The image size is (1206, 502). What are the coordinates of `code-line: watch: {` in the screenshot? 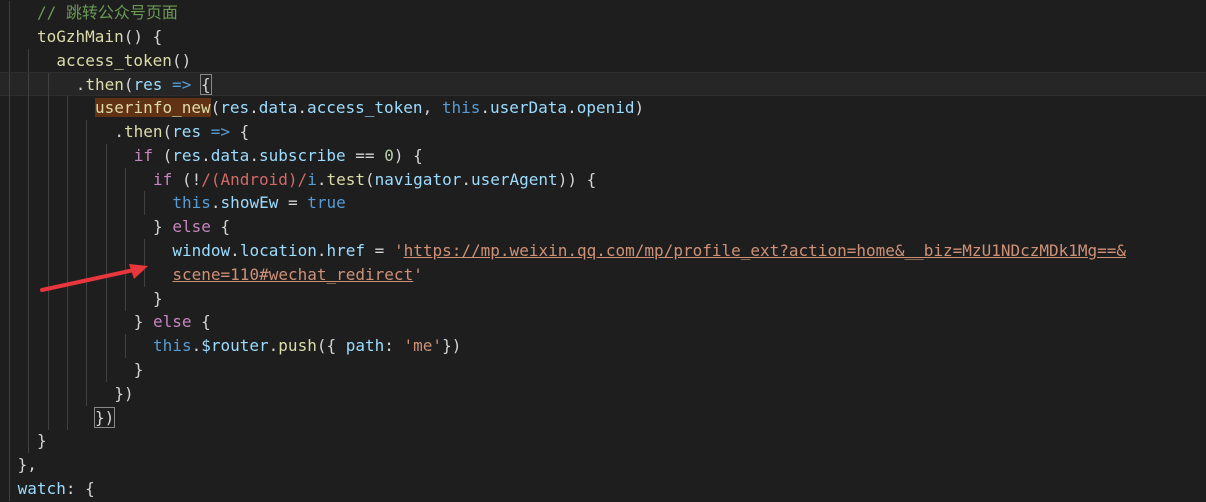 It's located at (603, 489).